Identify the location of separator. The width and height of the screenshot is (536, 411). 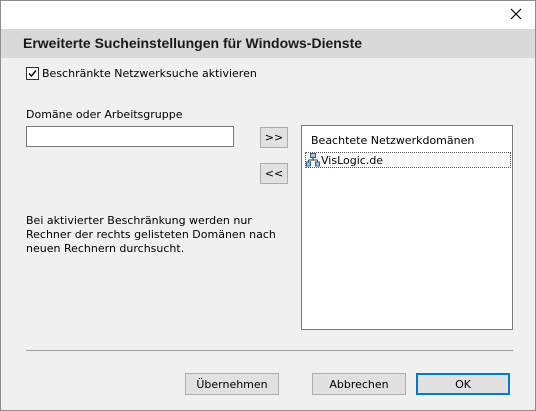
(269, 350).